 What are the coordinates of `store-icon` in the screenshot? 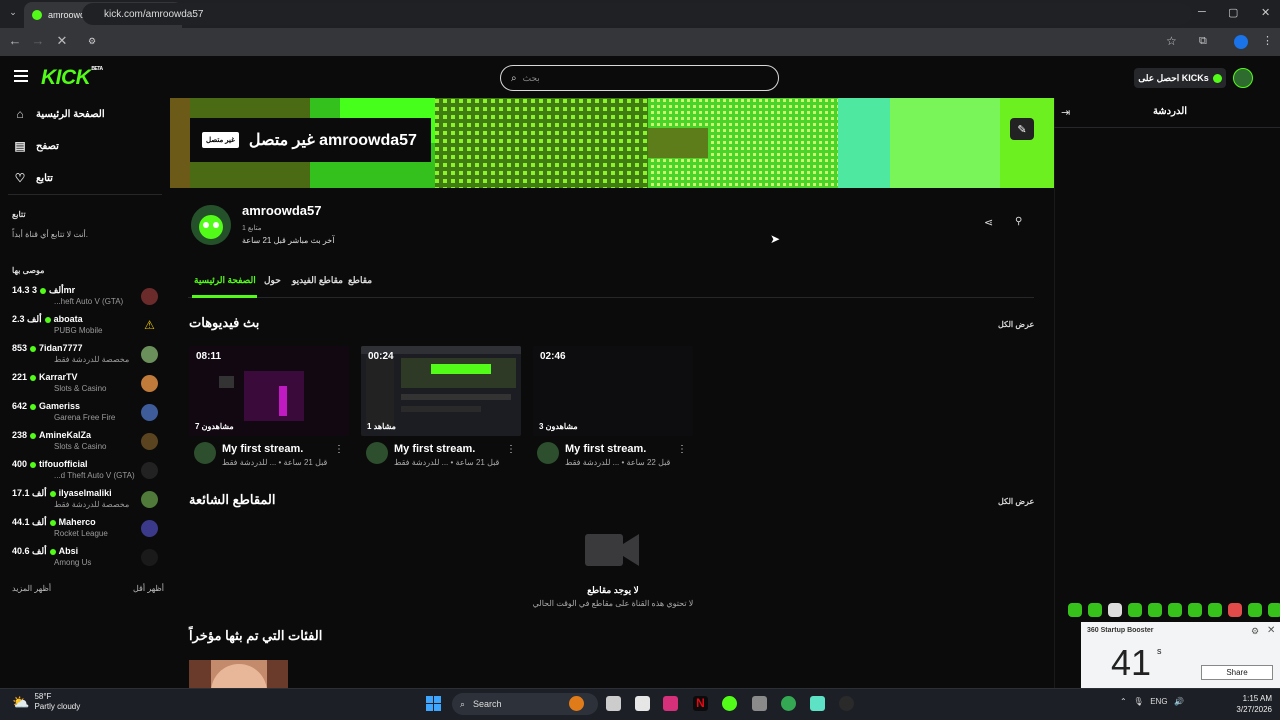 It's located at (642, 703).